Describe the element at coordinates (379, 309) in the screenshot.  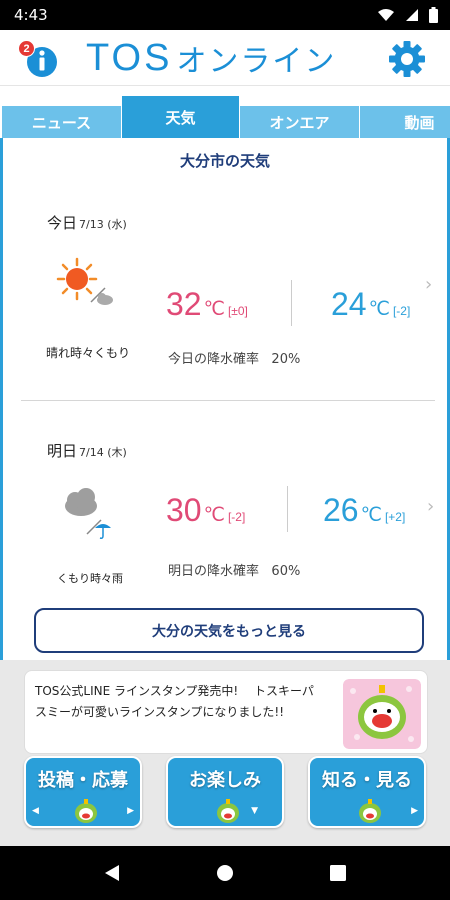
I see `today-low-unit: ℃` at that location.